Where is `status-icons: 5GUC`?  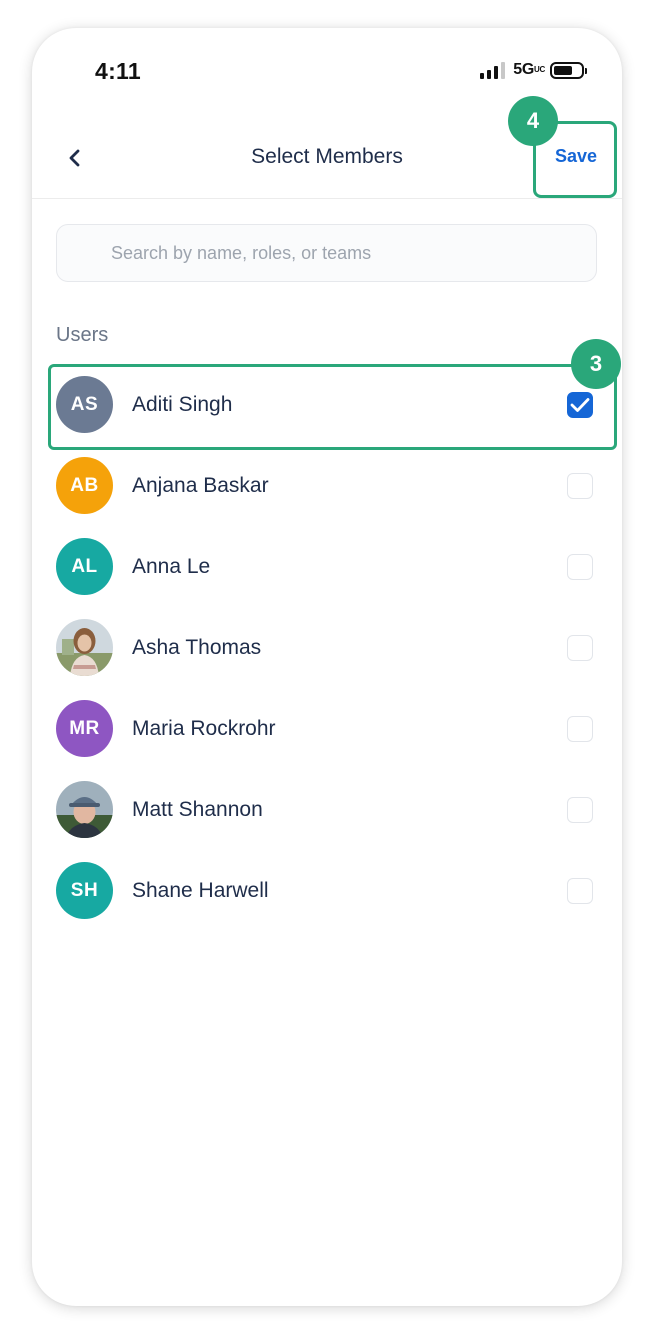 status-icons: 5GUC is located at coordinates (533, 70).